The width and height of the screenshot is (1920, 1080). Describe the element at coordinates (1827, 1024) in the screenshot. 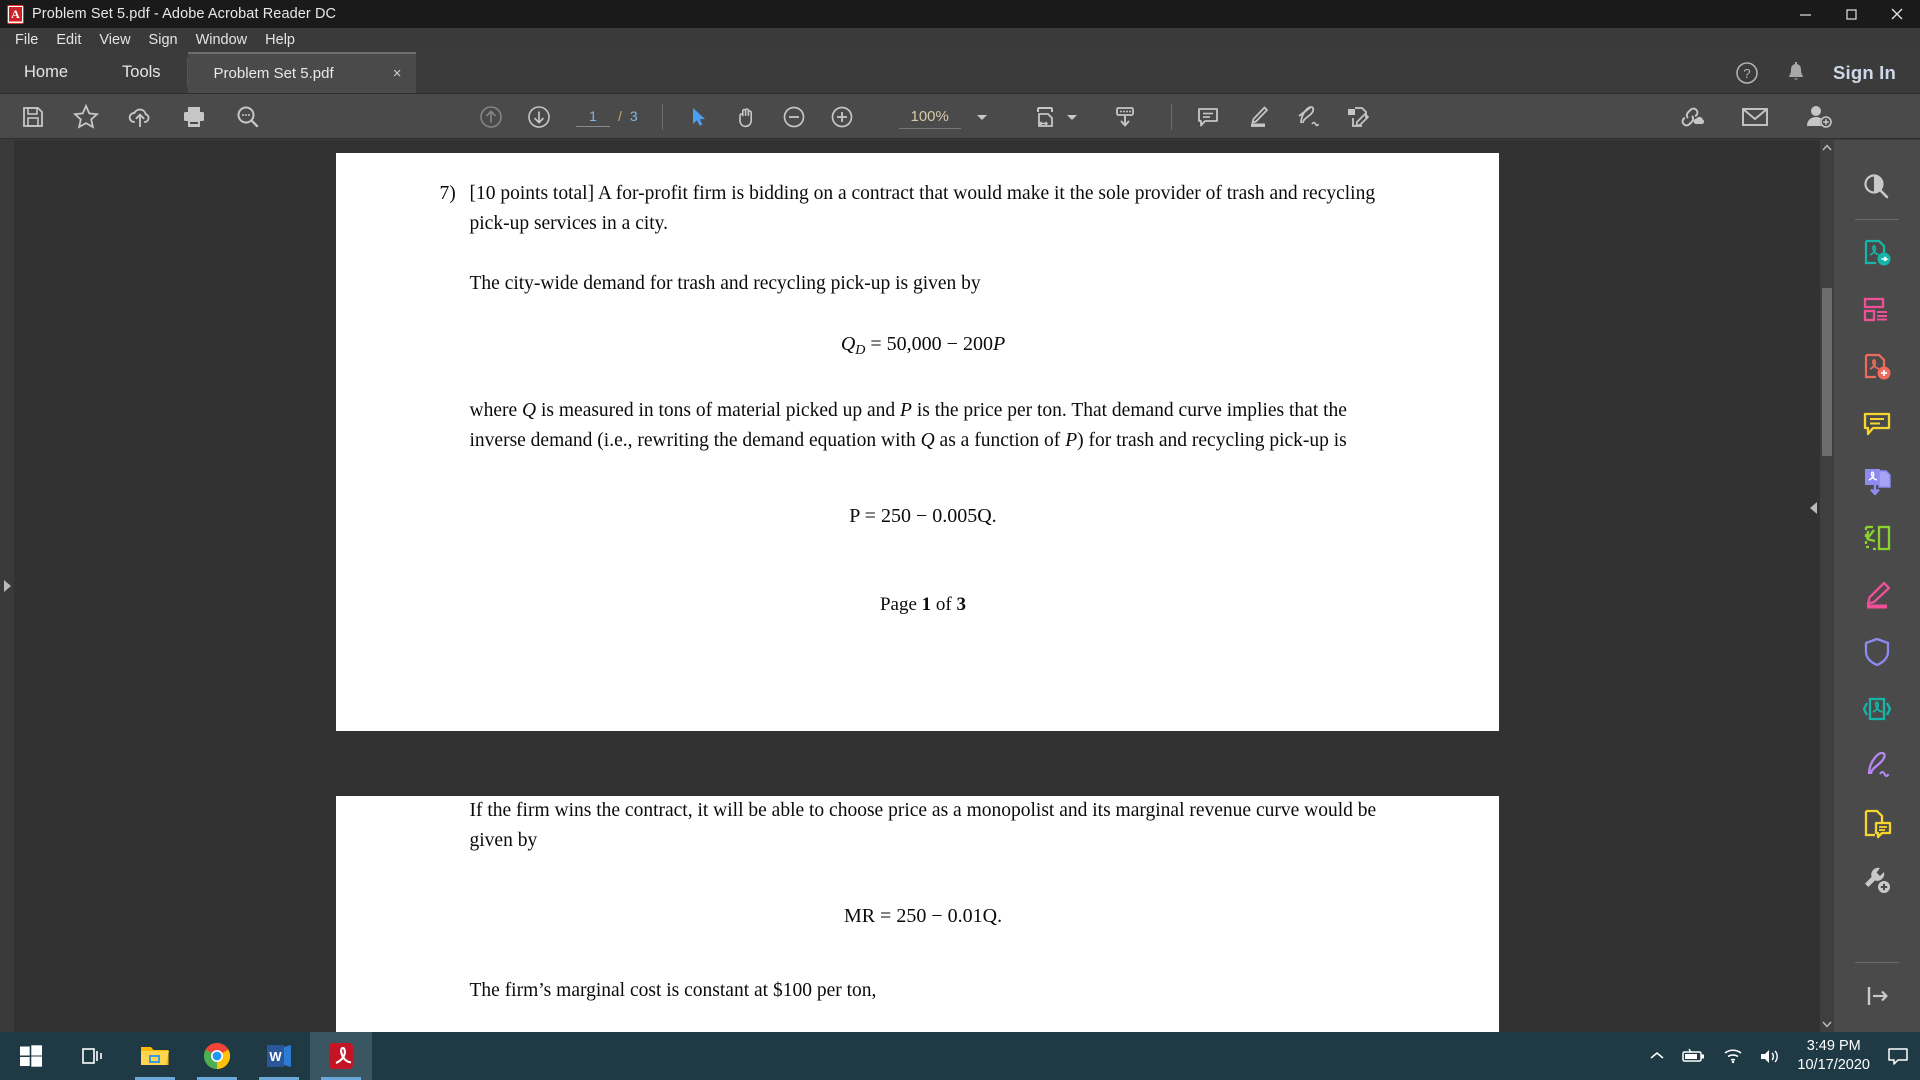

I see `scroll-down-button` at that location.